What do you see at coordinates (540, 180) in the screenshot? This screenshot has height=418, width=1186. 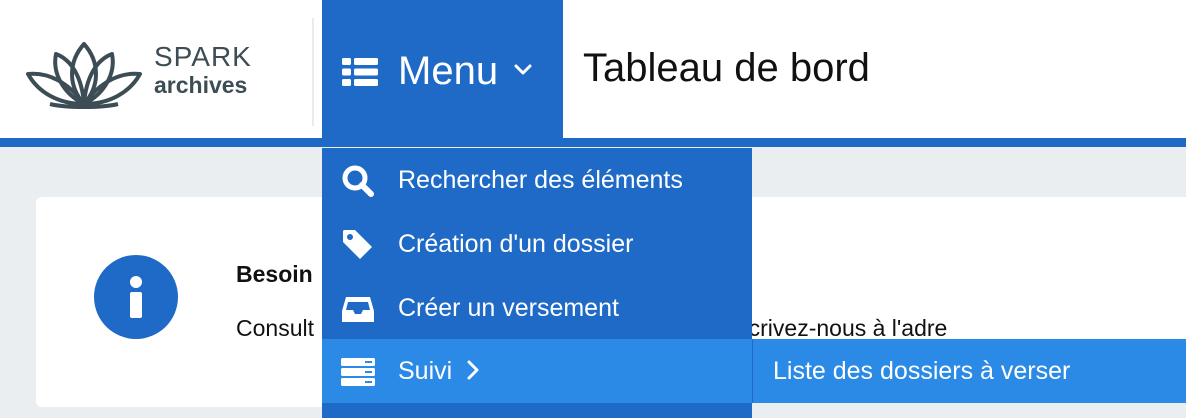 I see `menu-item-label: Rechercher des éléments` at bounding box center [540, 180].